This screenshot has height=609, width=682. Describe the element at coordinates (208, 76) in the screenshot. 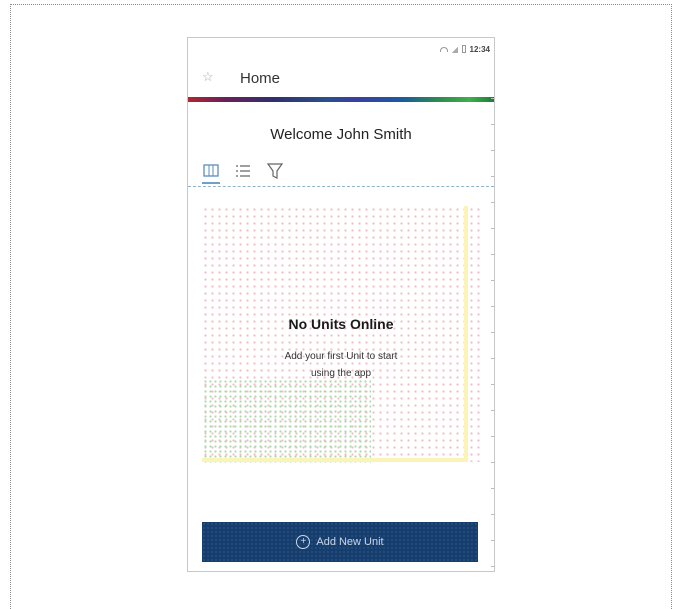

I see `star-icon: ☆` at that location.